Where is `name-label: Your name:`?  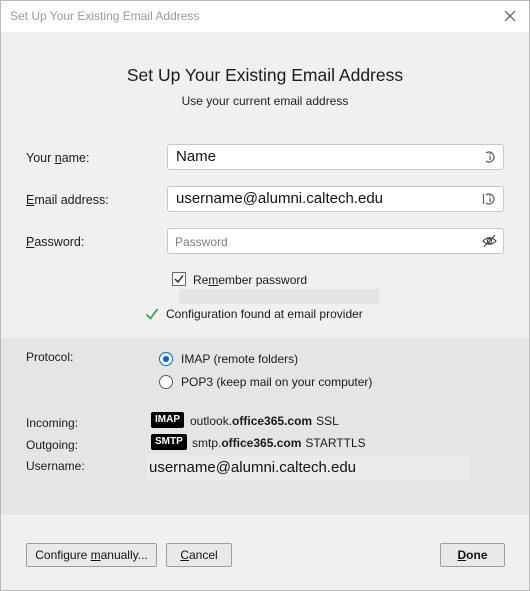
name-label: Your name: is located at coordinates (58, 158).